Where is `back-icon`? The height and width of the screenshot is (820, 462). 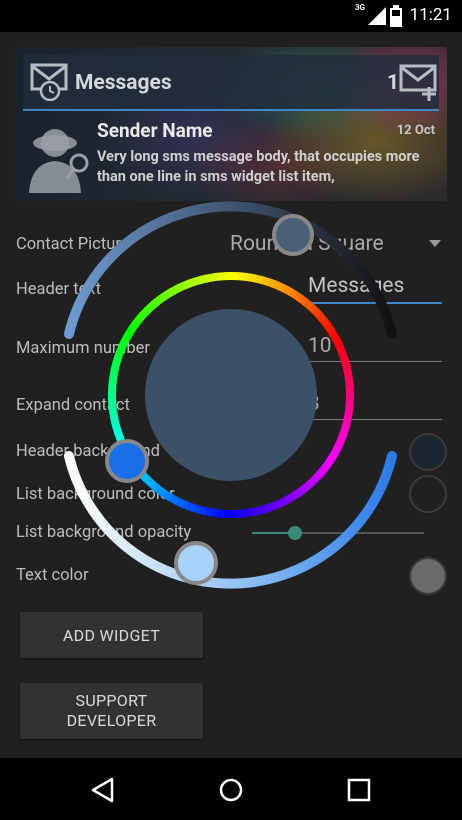
back-icon is located at coordinates (102, 790).